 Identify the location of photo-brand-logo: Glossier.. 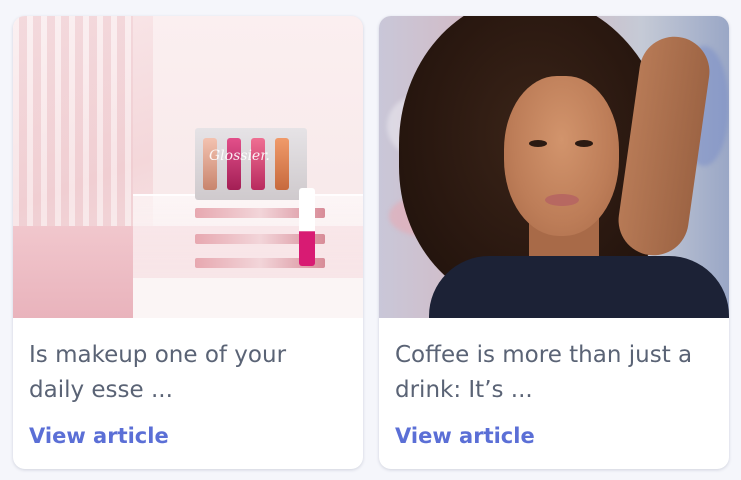
(239, 156).